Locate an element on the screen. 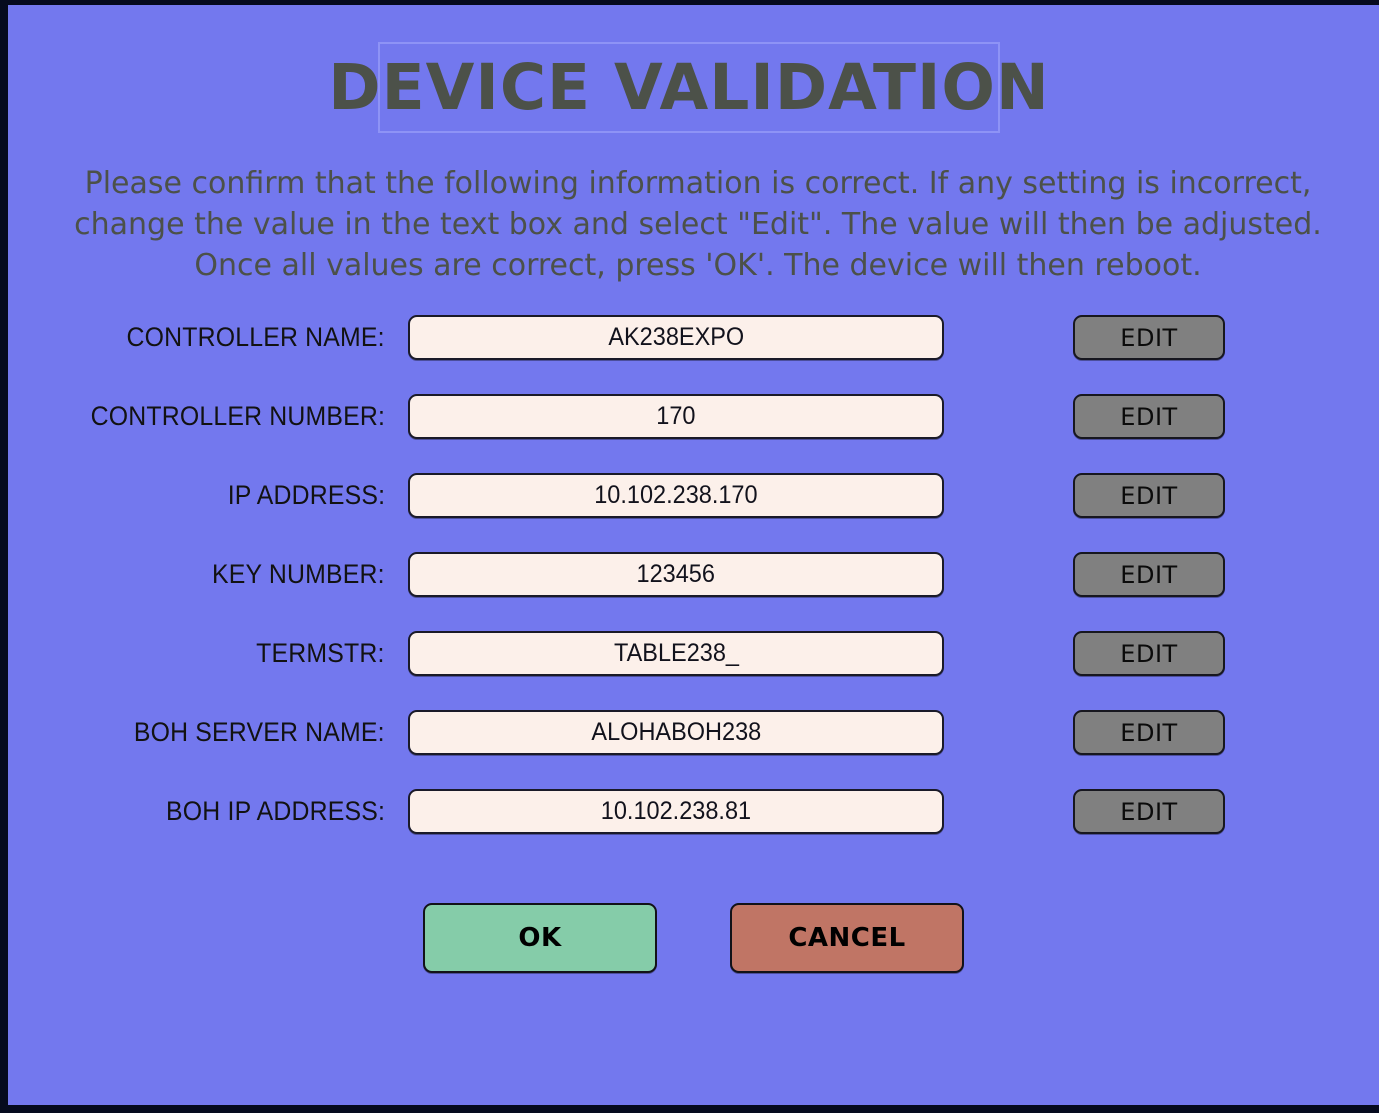 The width and height of the screenshot is (1379, 1113). field-value-boh-ip-address: 10.102.238.81 is located at coordinates (676, 811).